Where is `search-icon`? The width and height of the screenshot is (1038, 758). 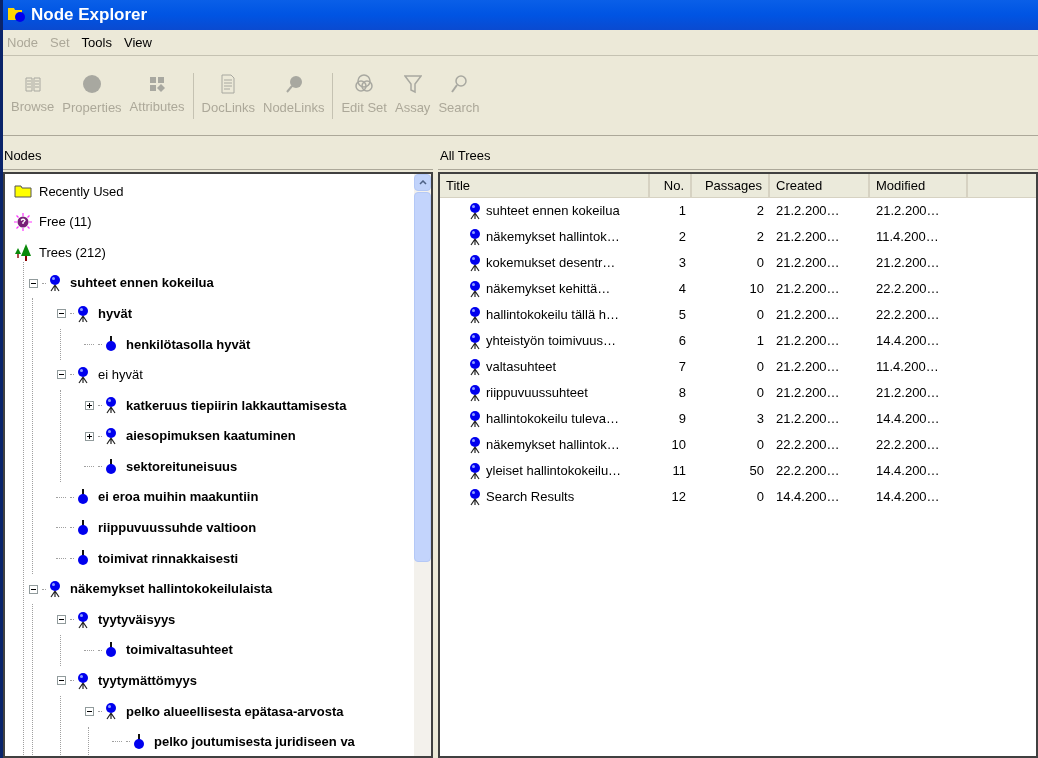 search-icon is located at coordinates (458, 83).